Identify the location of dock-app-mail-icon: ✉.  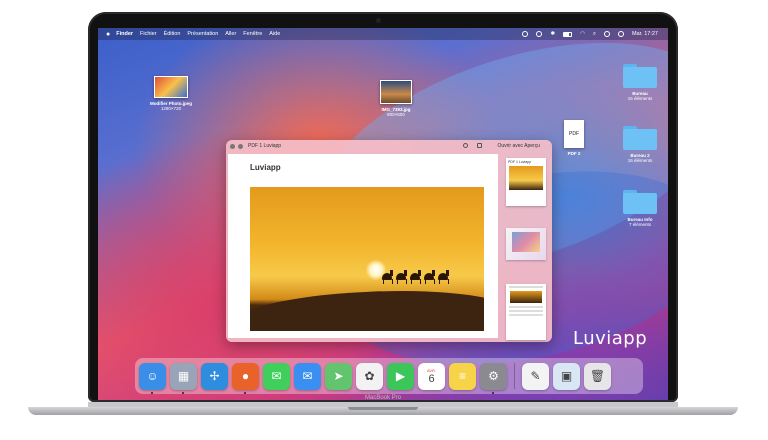
(307, 376).